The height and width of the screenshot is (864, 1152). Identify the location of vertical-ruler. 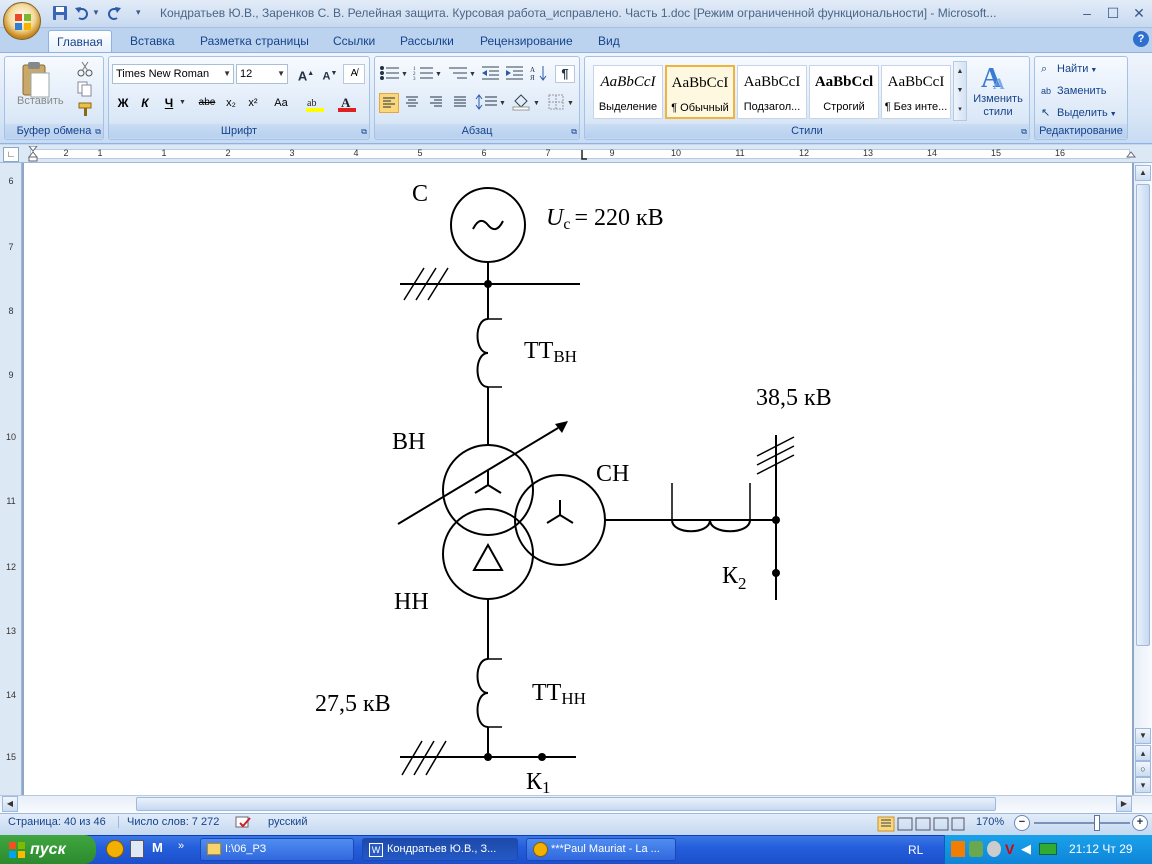
(11, 479).